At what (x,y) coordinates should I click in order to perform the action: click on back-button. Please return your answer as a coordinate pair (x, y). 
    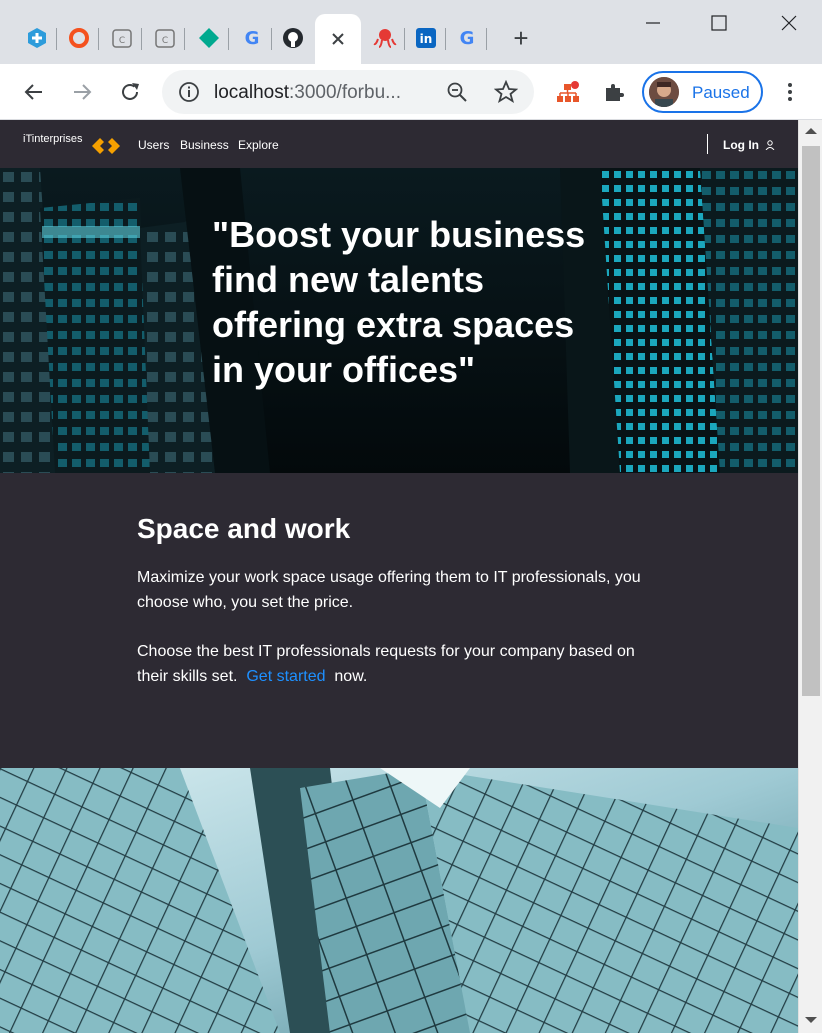
    Looking at the image, I should click on (34, 92).